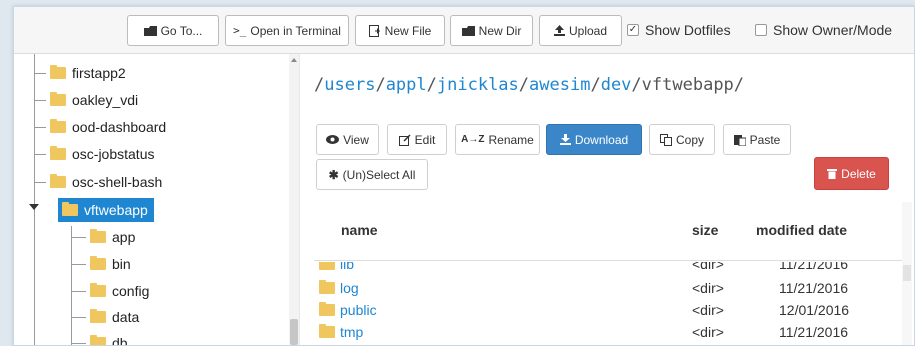  Describe the element at coordinates (110, 264) in the screenshot. I see `tree-item-bin: bin` at that location.